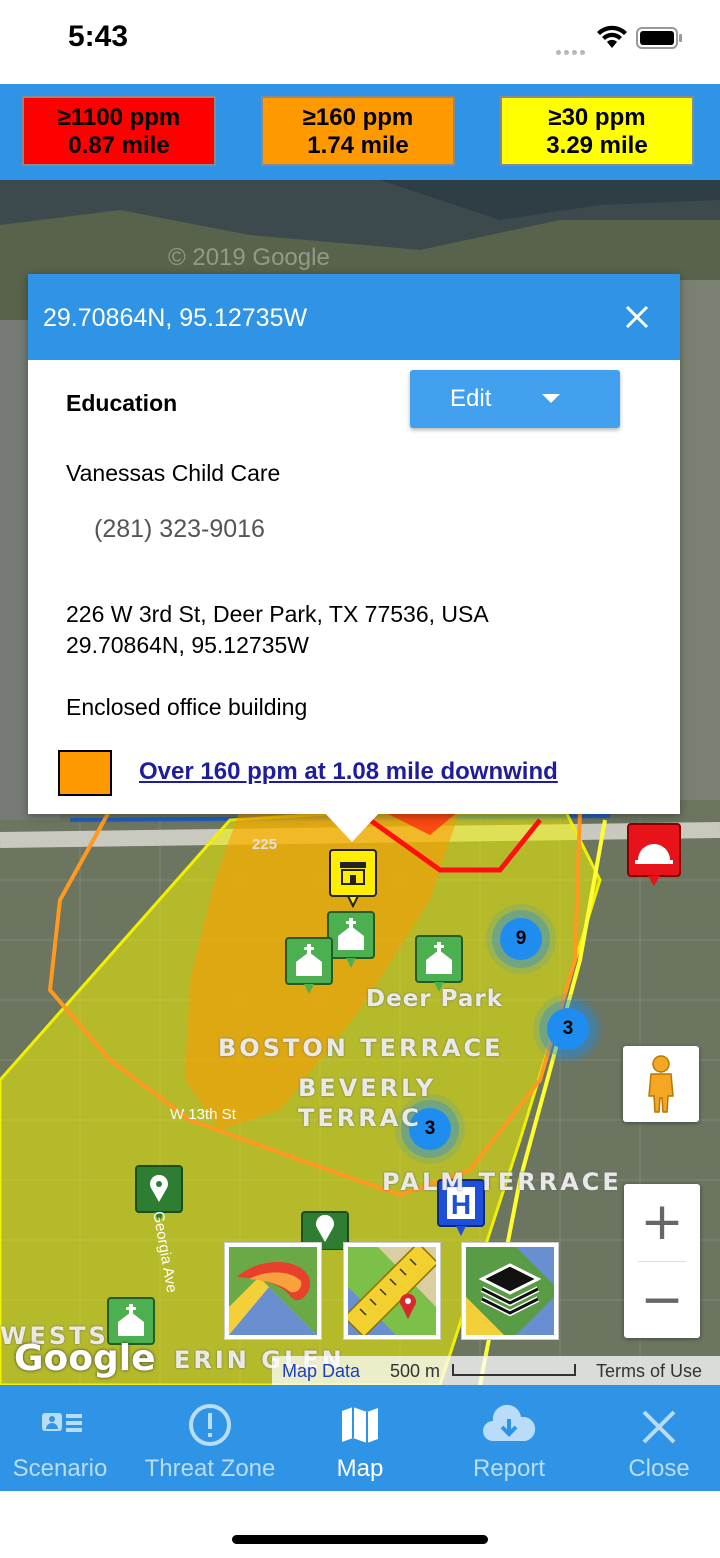 The image size is (720, 1558). Describe the element at coordinates (502, 1182) in the screenshot. I see `map-label-palm-terrace: PALM TERRACE` at that location.